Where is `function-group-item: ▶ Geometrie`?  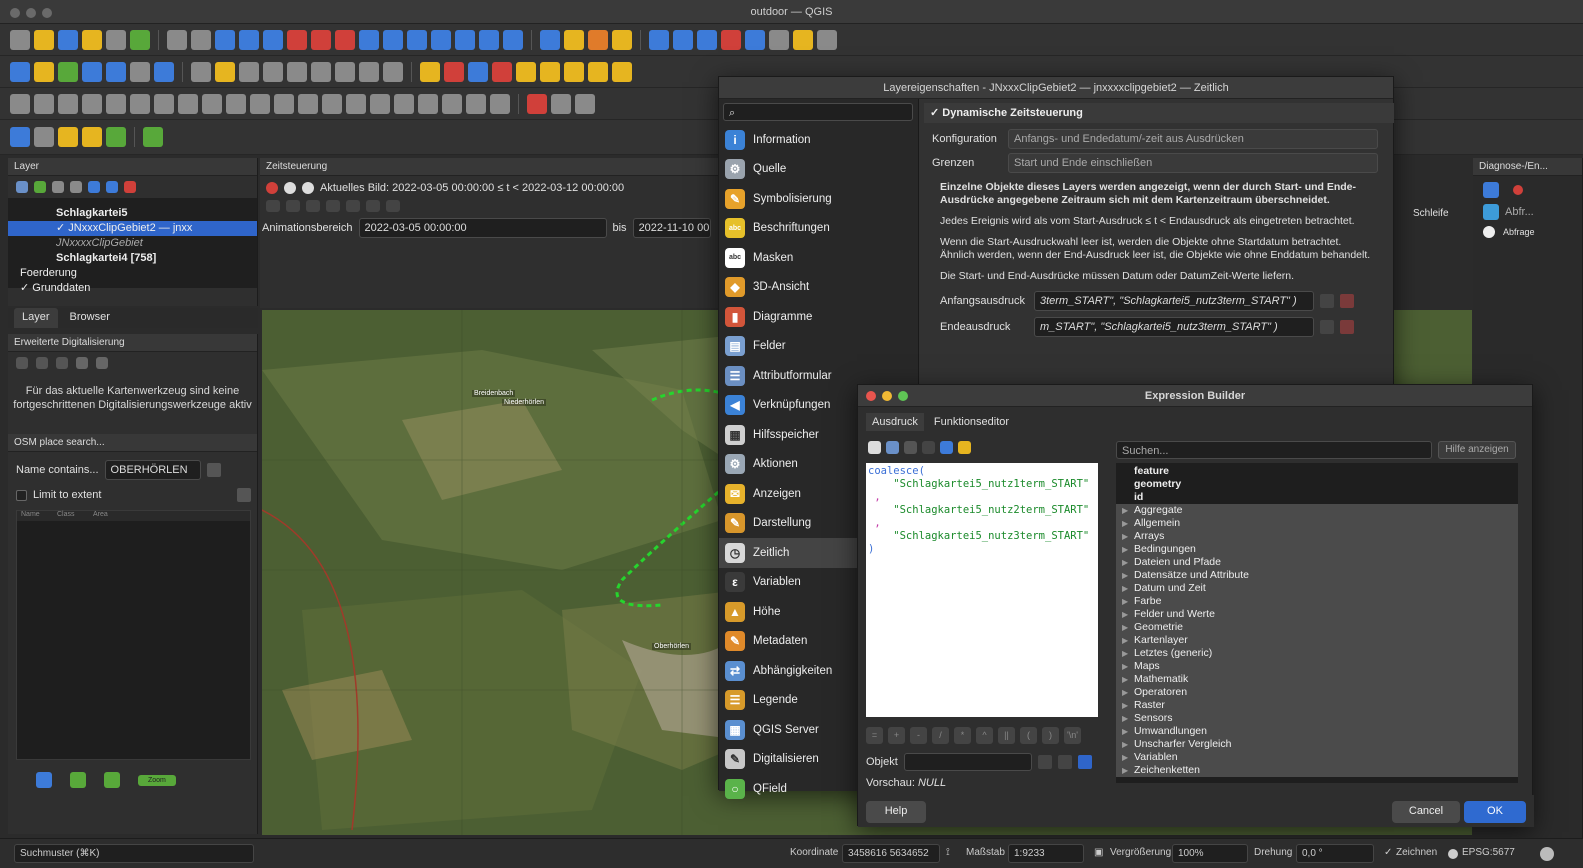 function-group-item: ▶ Geometrie is located at coordinates (1317, 627).